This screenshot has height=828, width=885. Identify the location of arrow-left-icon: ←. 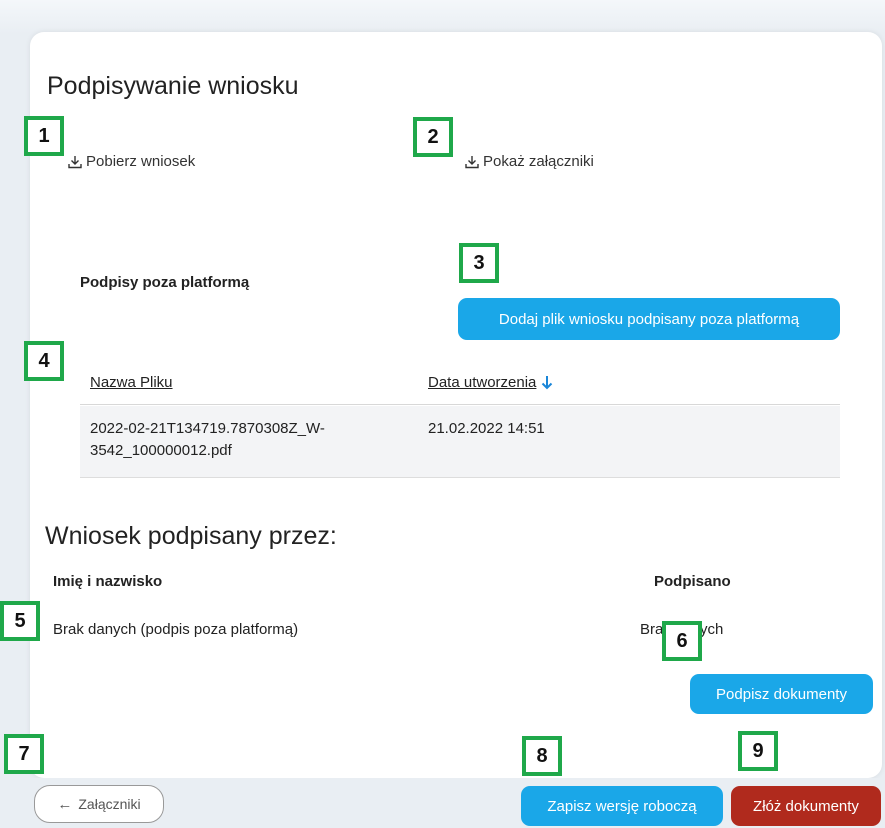
(65, 804).